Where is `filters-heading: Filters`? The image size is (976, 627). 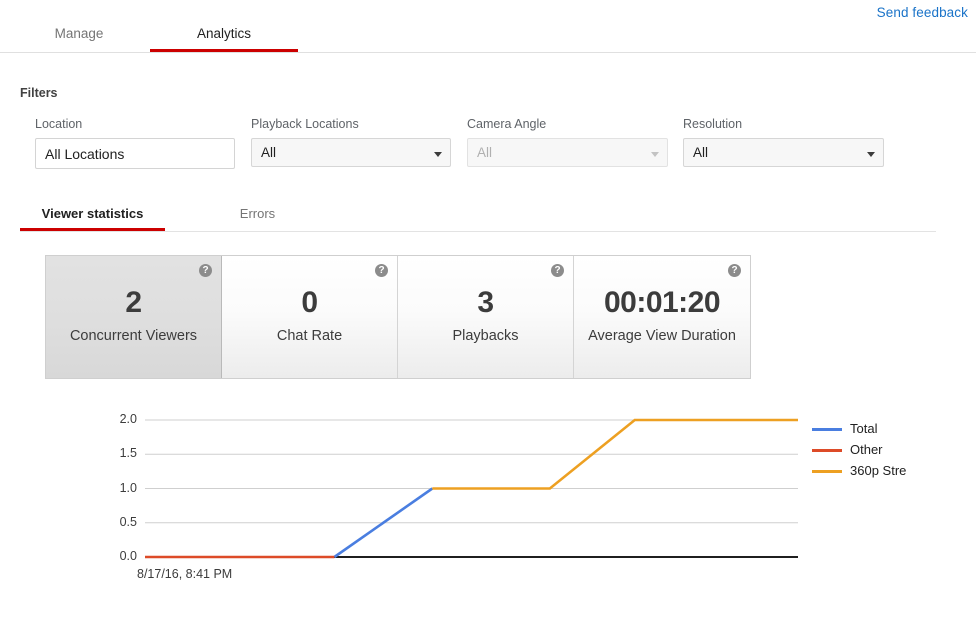 filters-heading: Filters is located at coordinates (39, 93).